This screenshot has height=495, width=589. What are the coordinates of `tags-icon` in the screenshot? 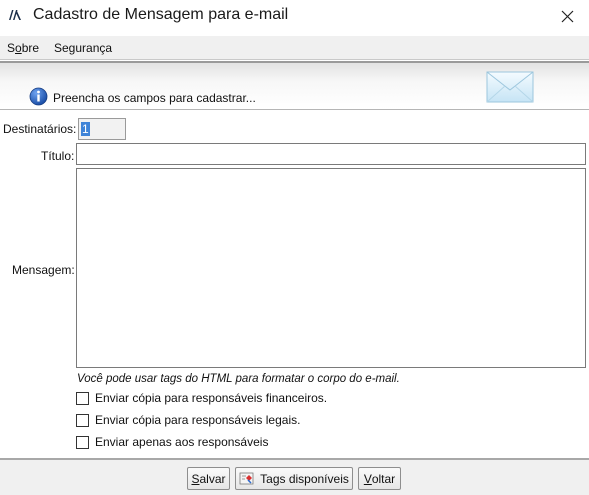 It's located at (246, 478).